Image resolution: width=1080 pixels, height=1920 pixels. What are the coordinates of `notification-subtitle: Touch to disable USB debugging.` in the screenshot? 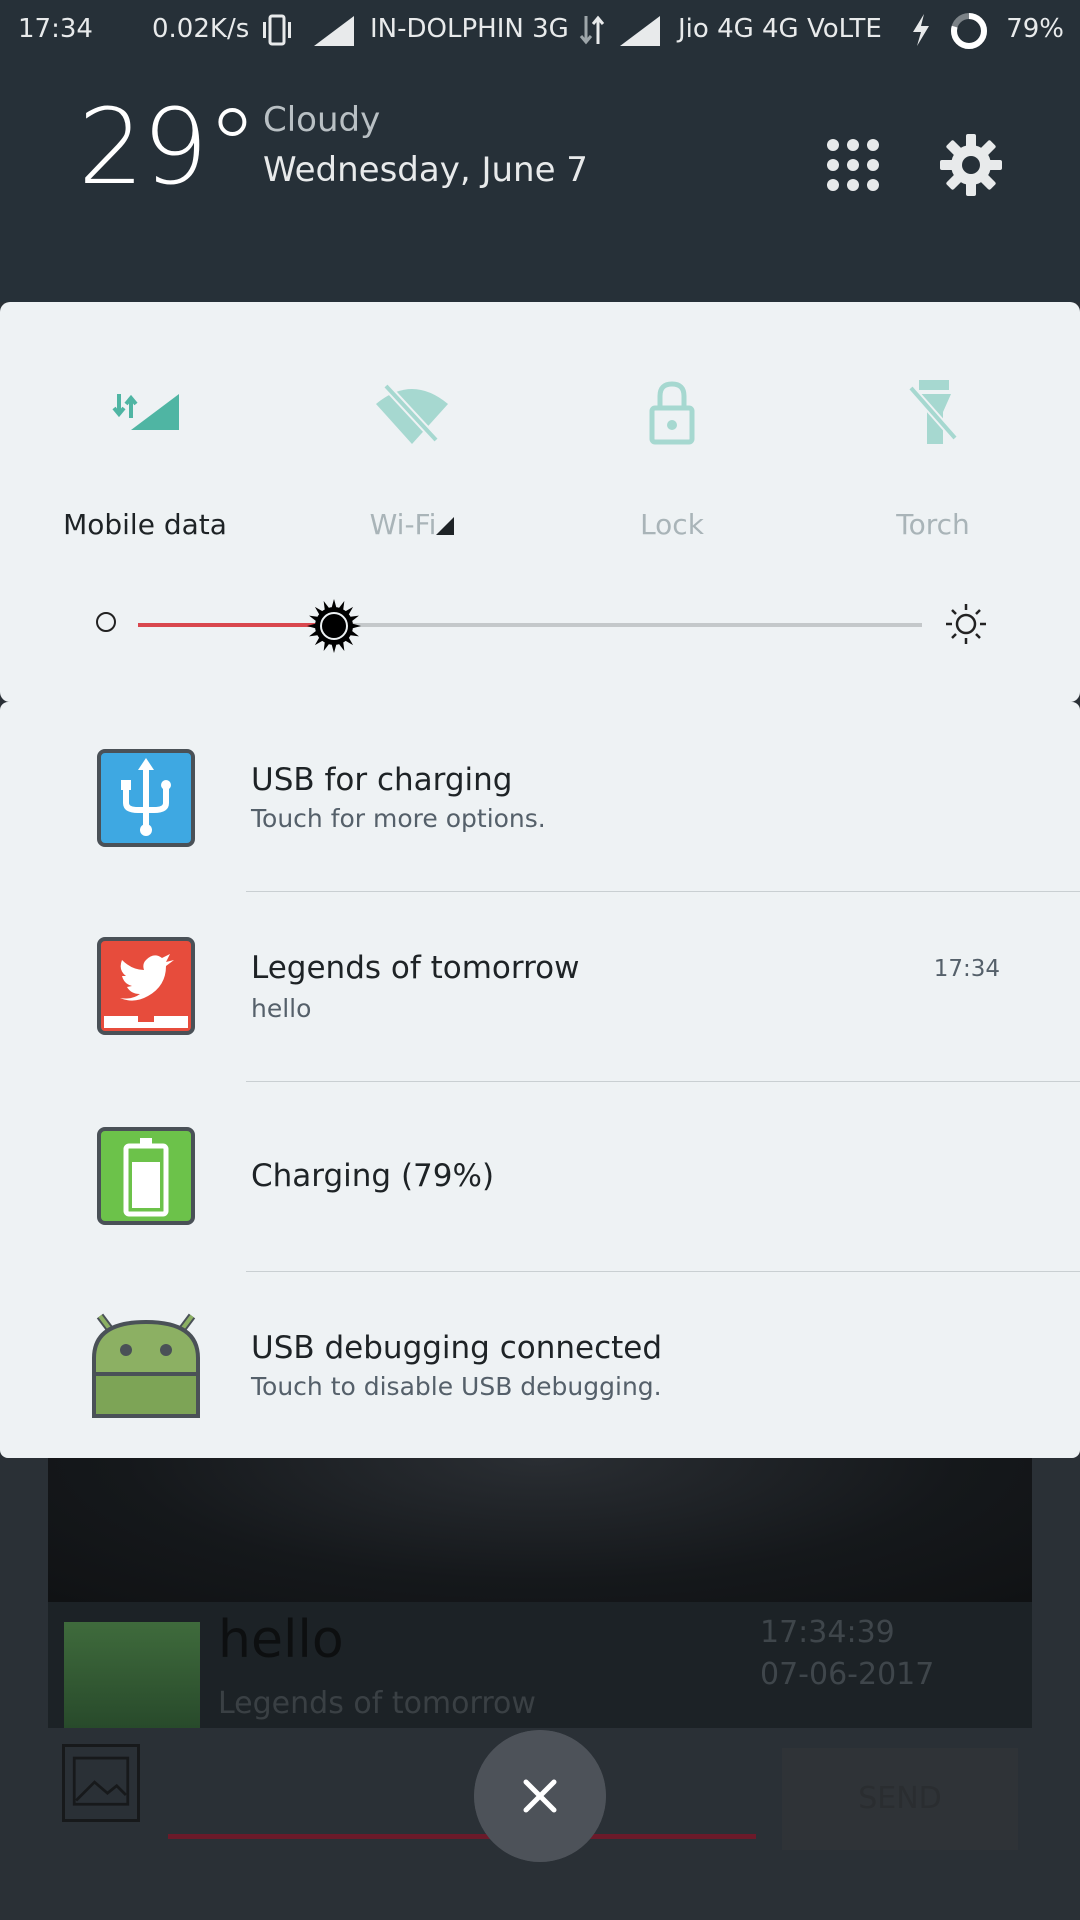 It's located at (456, 1386).